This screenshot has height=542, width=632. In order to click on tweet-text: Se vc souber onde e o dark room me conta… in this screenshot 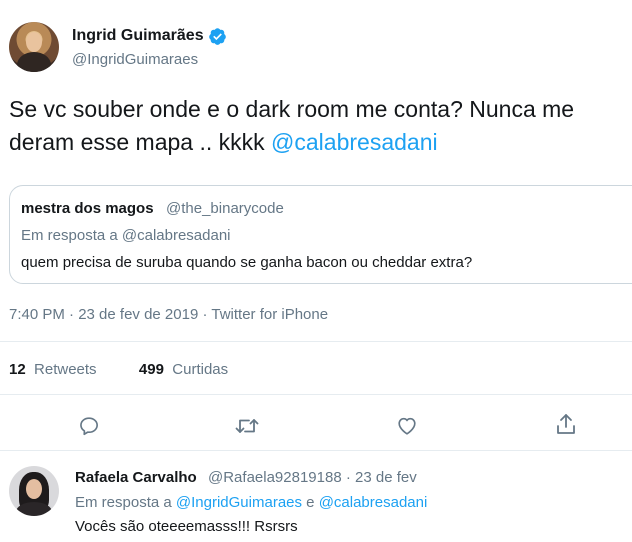, I will do `click(319, 126)`.